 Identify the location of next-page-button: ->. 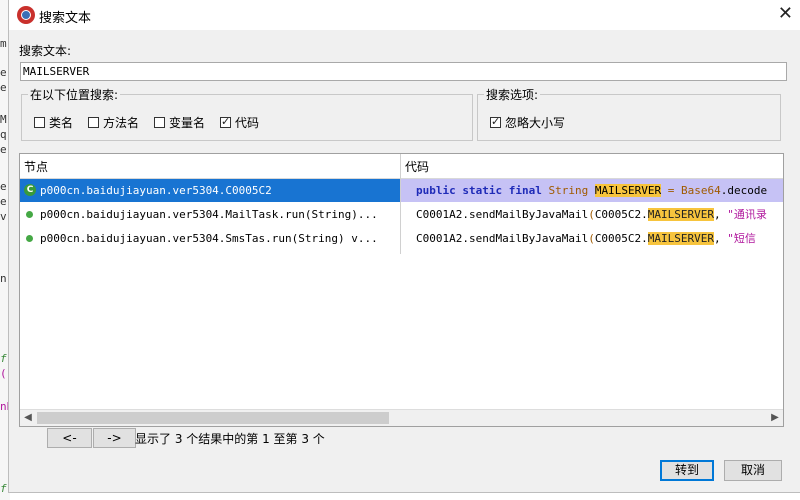
(114, 438).